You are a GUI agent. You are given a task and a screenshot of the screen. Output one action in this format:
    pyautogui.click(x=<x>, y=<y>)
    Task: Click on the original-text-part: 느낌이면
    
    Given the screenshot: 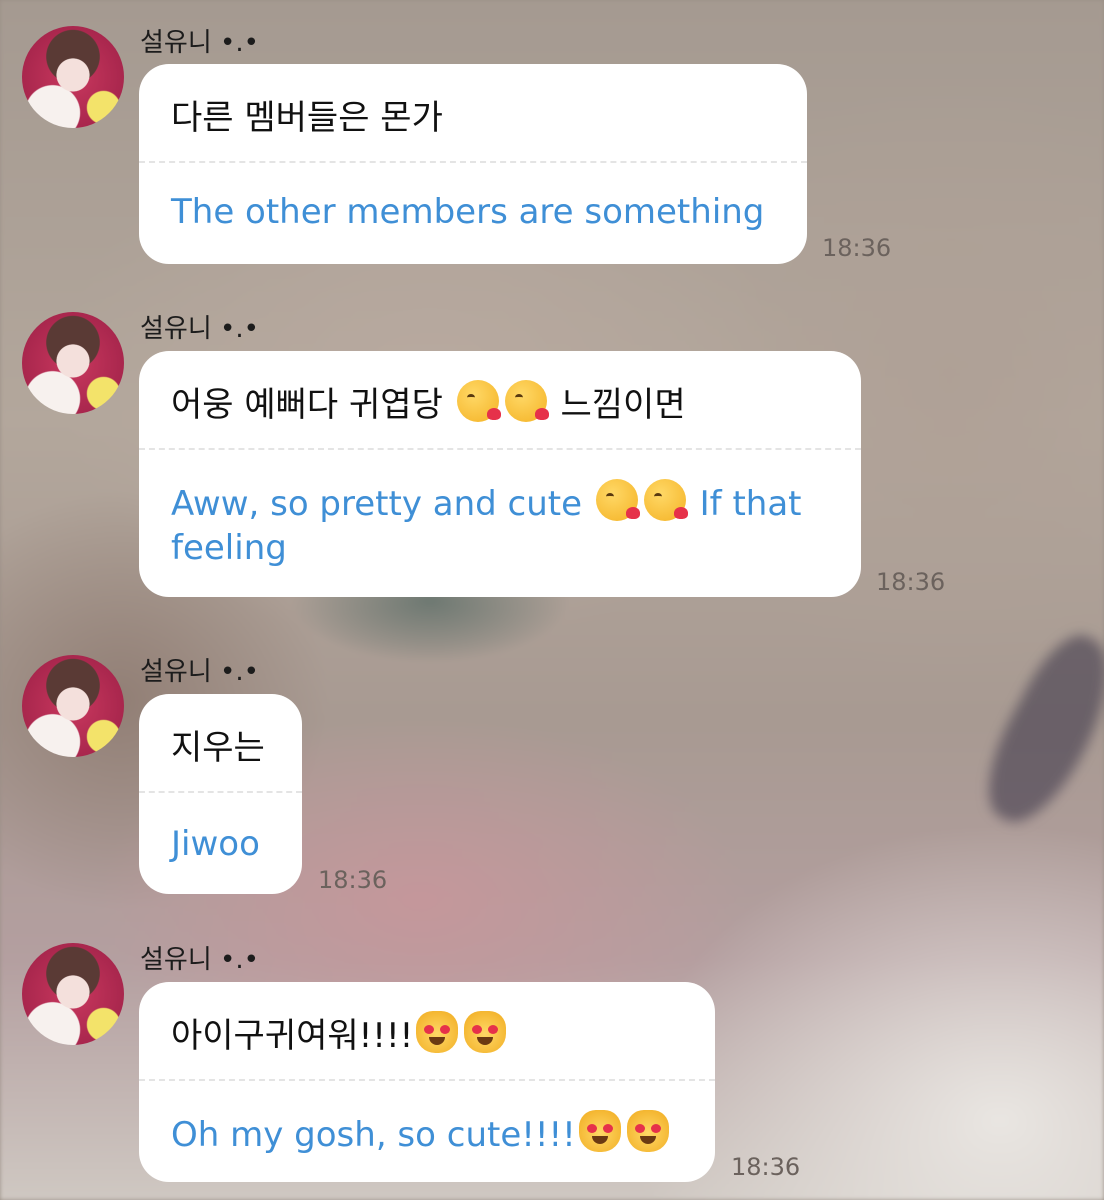 What is the action you would take?
    pyautogui.click(x=623, y=405)
    